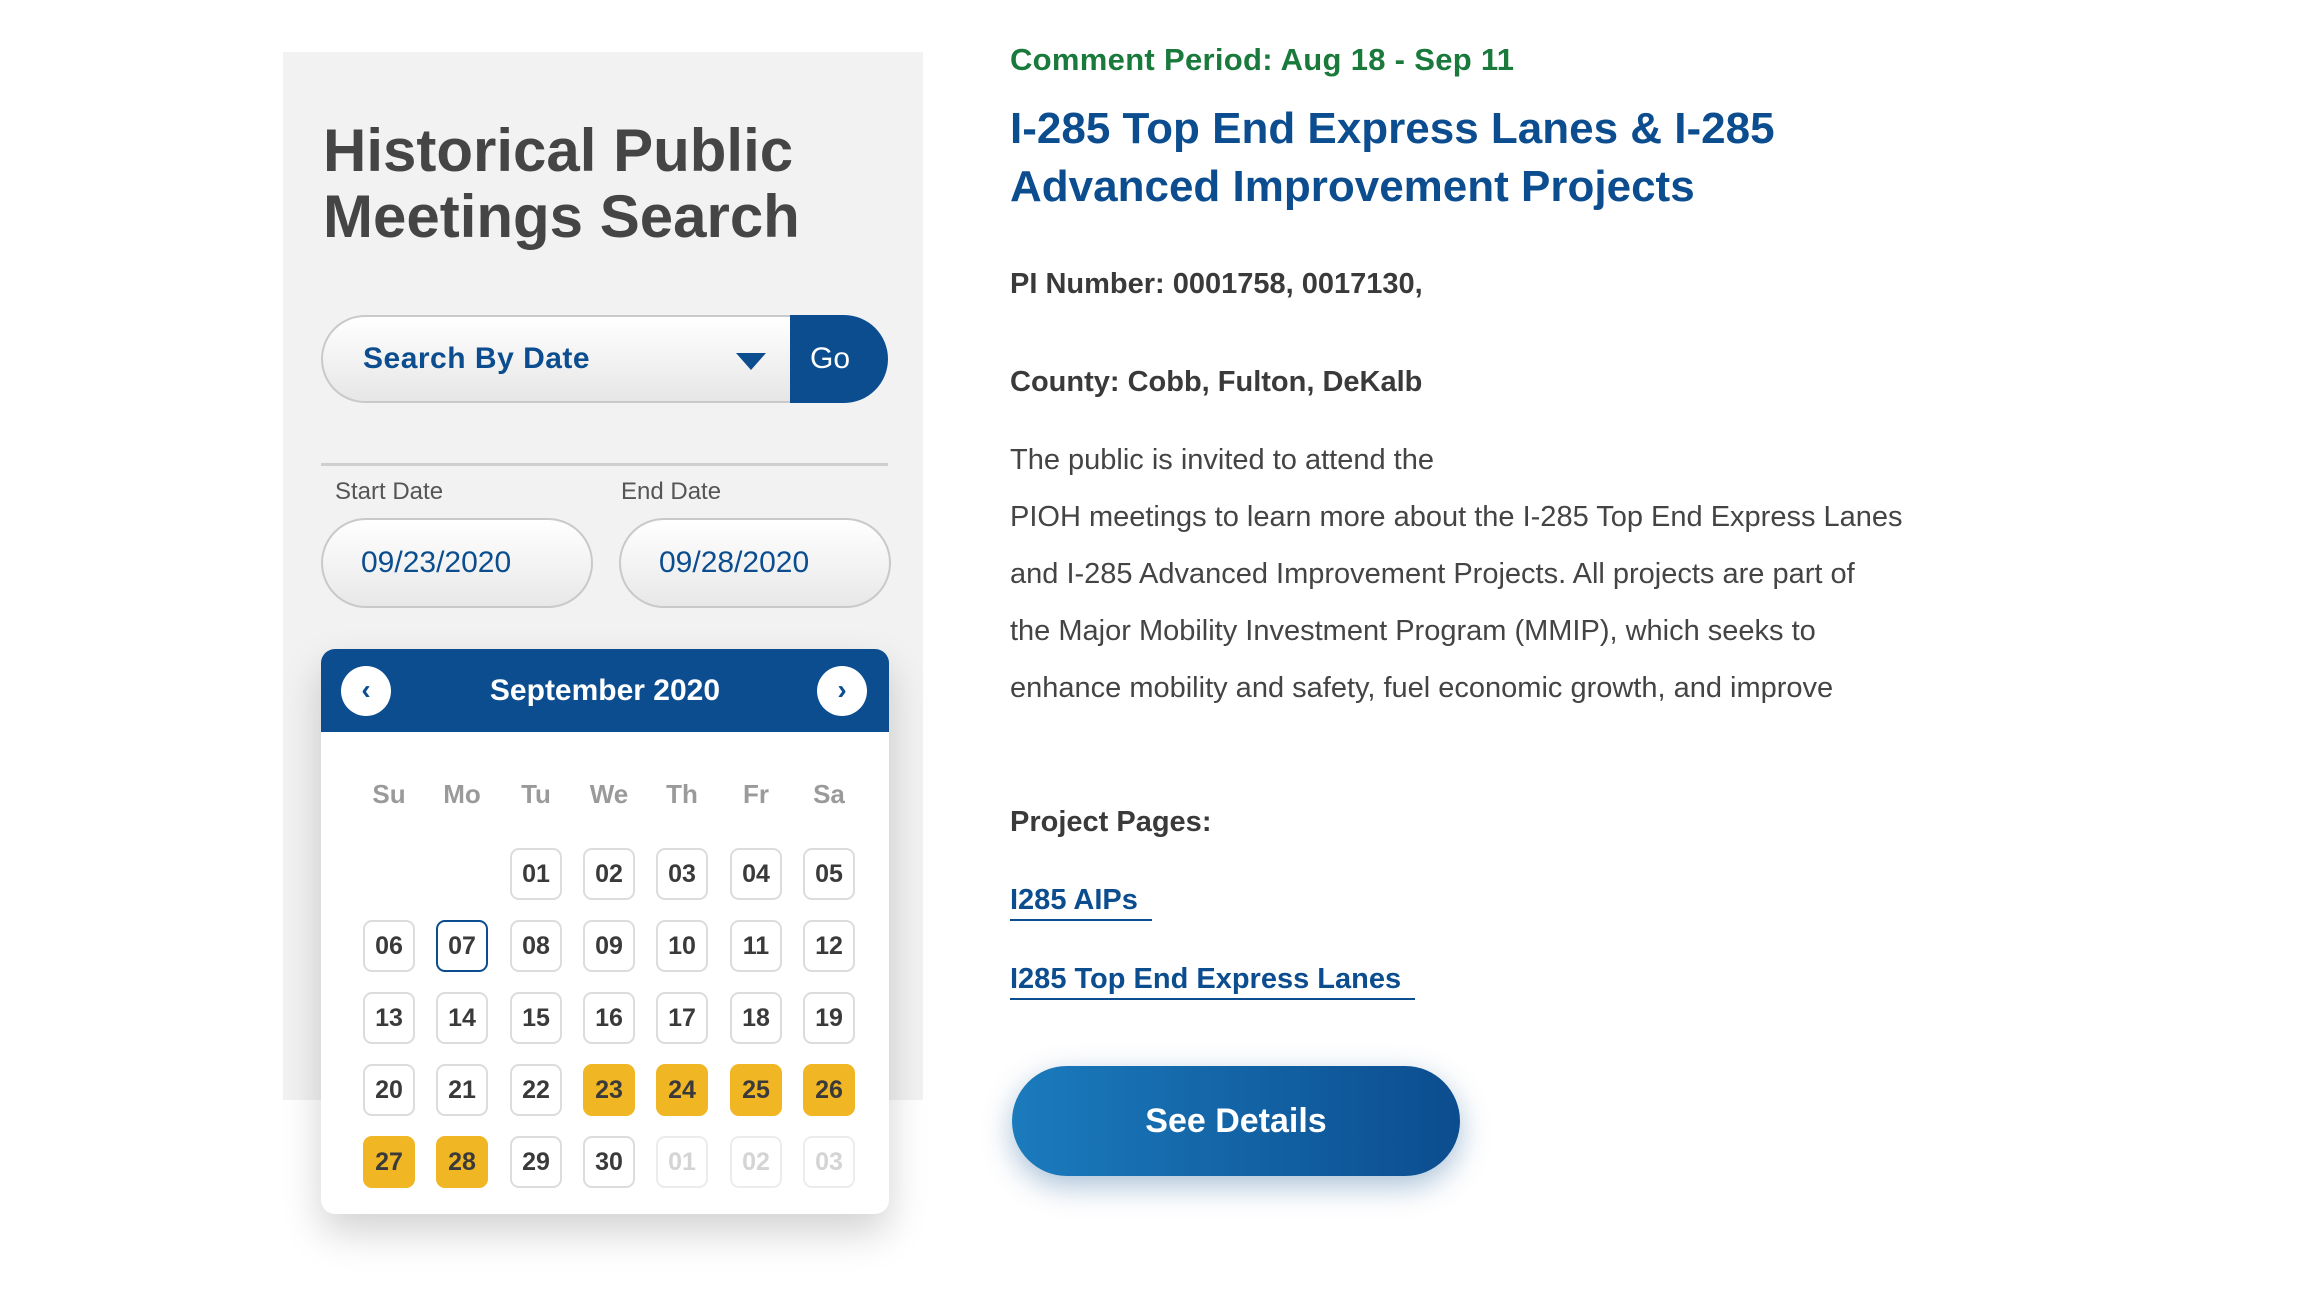  I want to click on calendar-day: 09, so click(609, 946).